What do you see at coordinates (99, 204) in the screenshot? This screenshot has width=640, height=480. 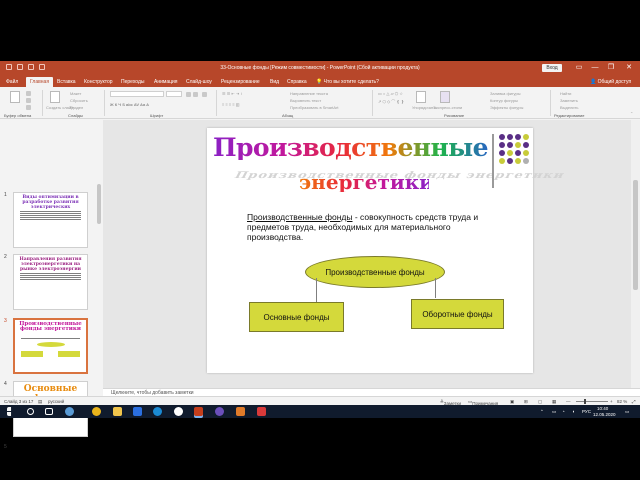 I see `thumbnail-scrollbar` at bounding box center [99, 204].